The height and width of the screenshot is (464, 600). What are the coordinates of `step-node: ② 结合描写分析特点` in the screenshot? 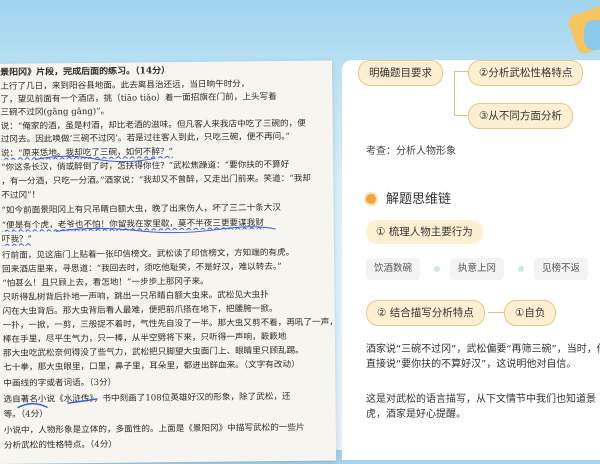 It's located at (425, 313).